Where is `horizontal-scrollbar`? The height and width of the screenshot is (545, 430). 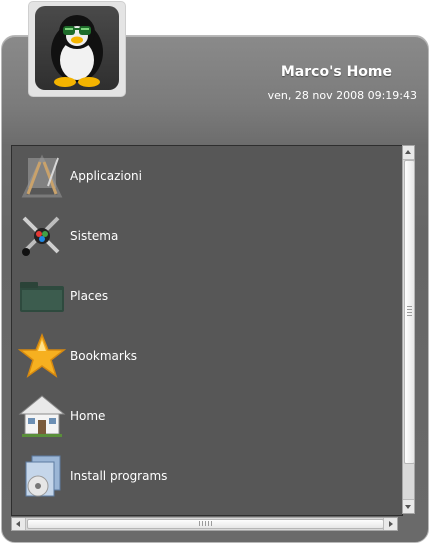 horizontal-scrollbar is located at coordinates (204, 524).